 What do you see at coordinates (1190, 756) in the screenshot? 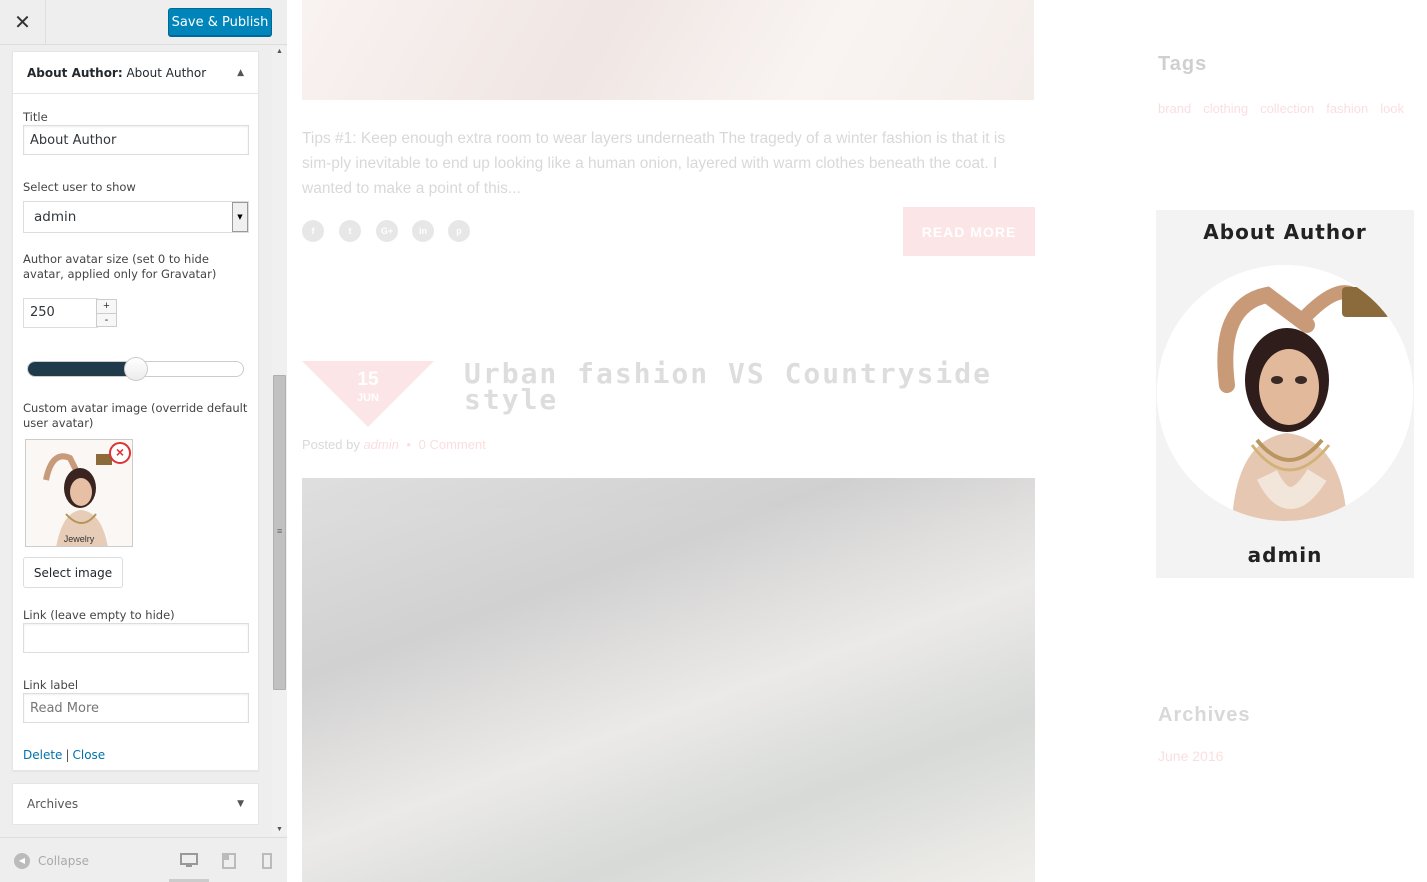
I see `archive-link: June 2016` at bounding box center [1190, 756].